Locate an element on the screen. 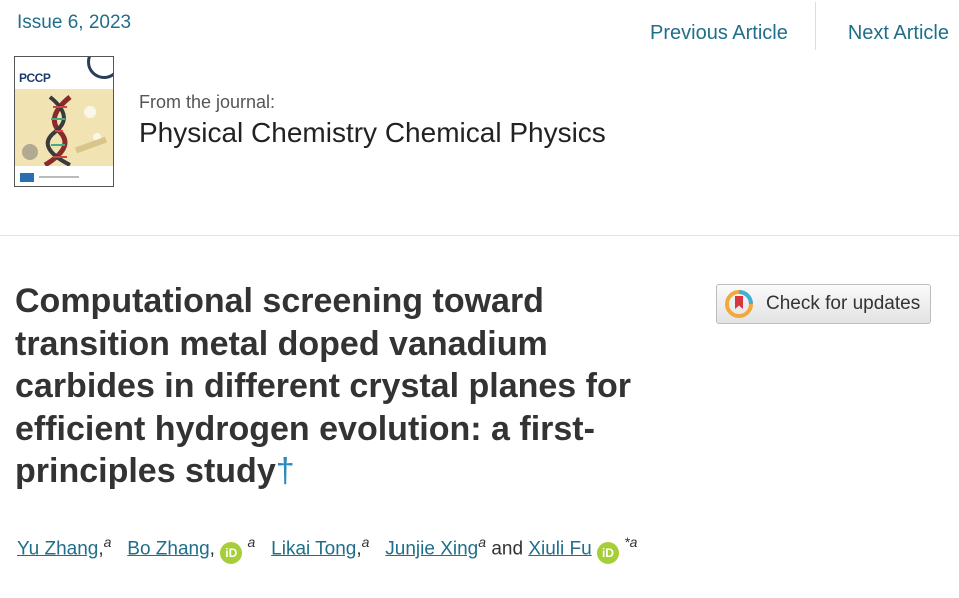 The width and height of the screenshot is (959, 598). header-divider is located at coordinates (479, 235).